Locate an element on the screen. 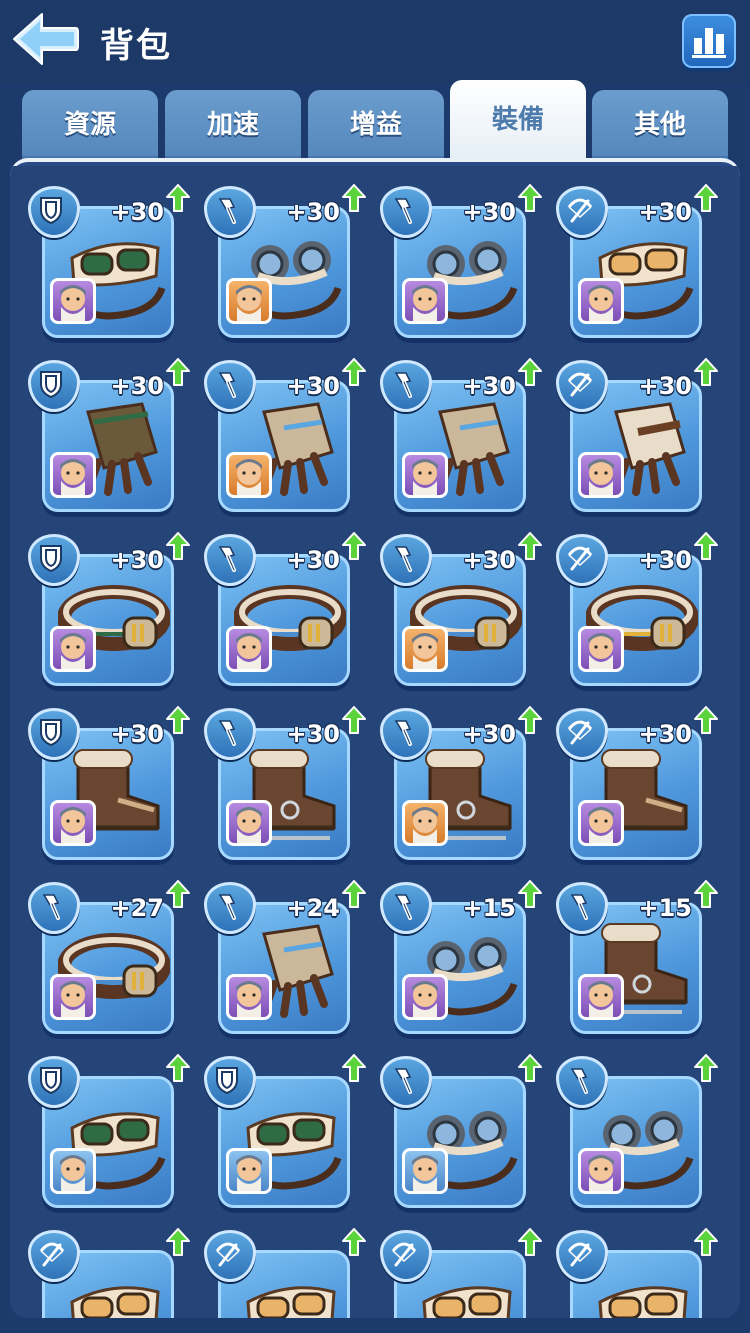 The width and height of the screenshot is (750, 1333). bar-chart-icon is located at coordinates (709, 43).